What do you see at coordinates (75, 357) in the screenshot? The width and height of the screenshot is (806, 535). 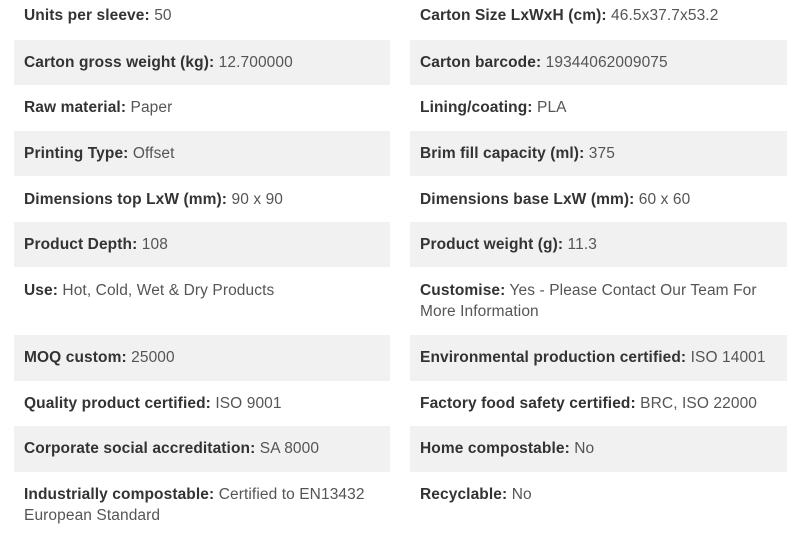 I see `spec-label: MOQ custom:` at bounding box center [75, 357].